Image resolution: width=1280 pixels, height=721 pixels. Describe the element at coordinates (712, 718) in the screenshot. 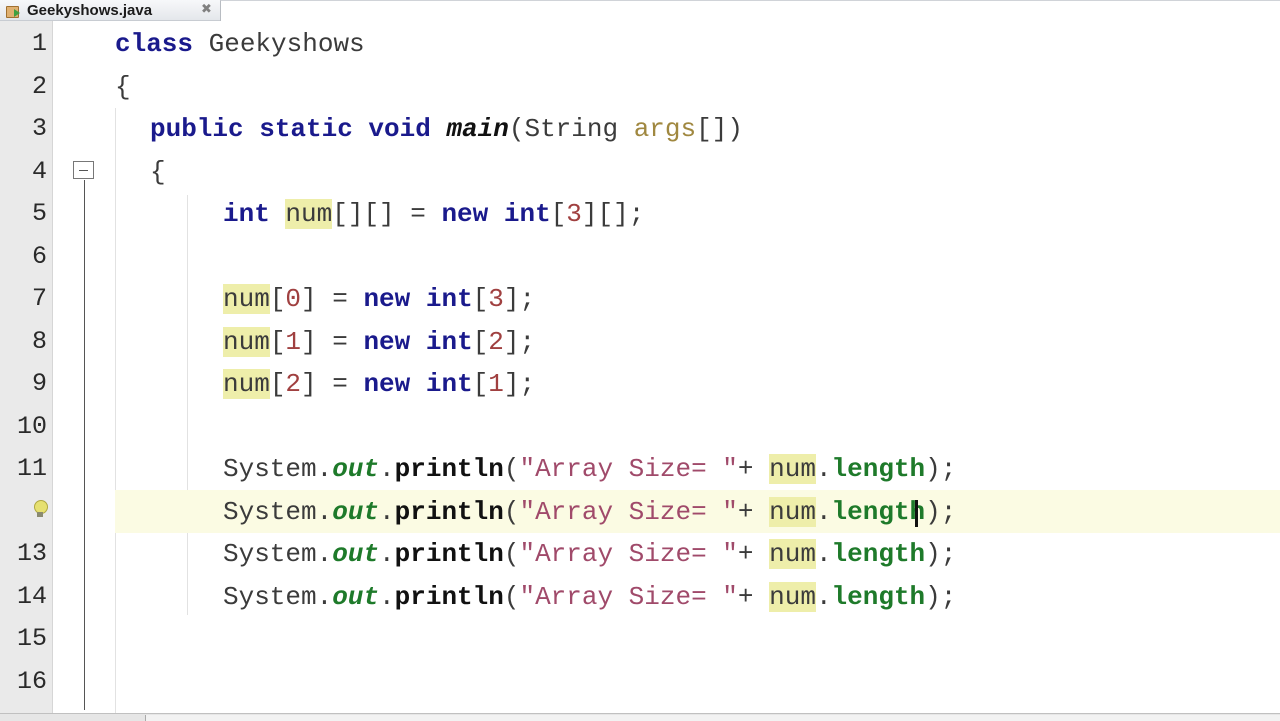

I see `scrollbar-thumb` at that location.